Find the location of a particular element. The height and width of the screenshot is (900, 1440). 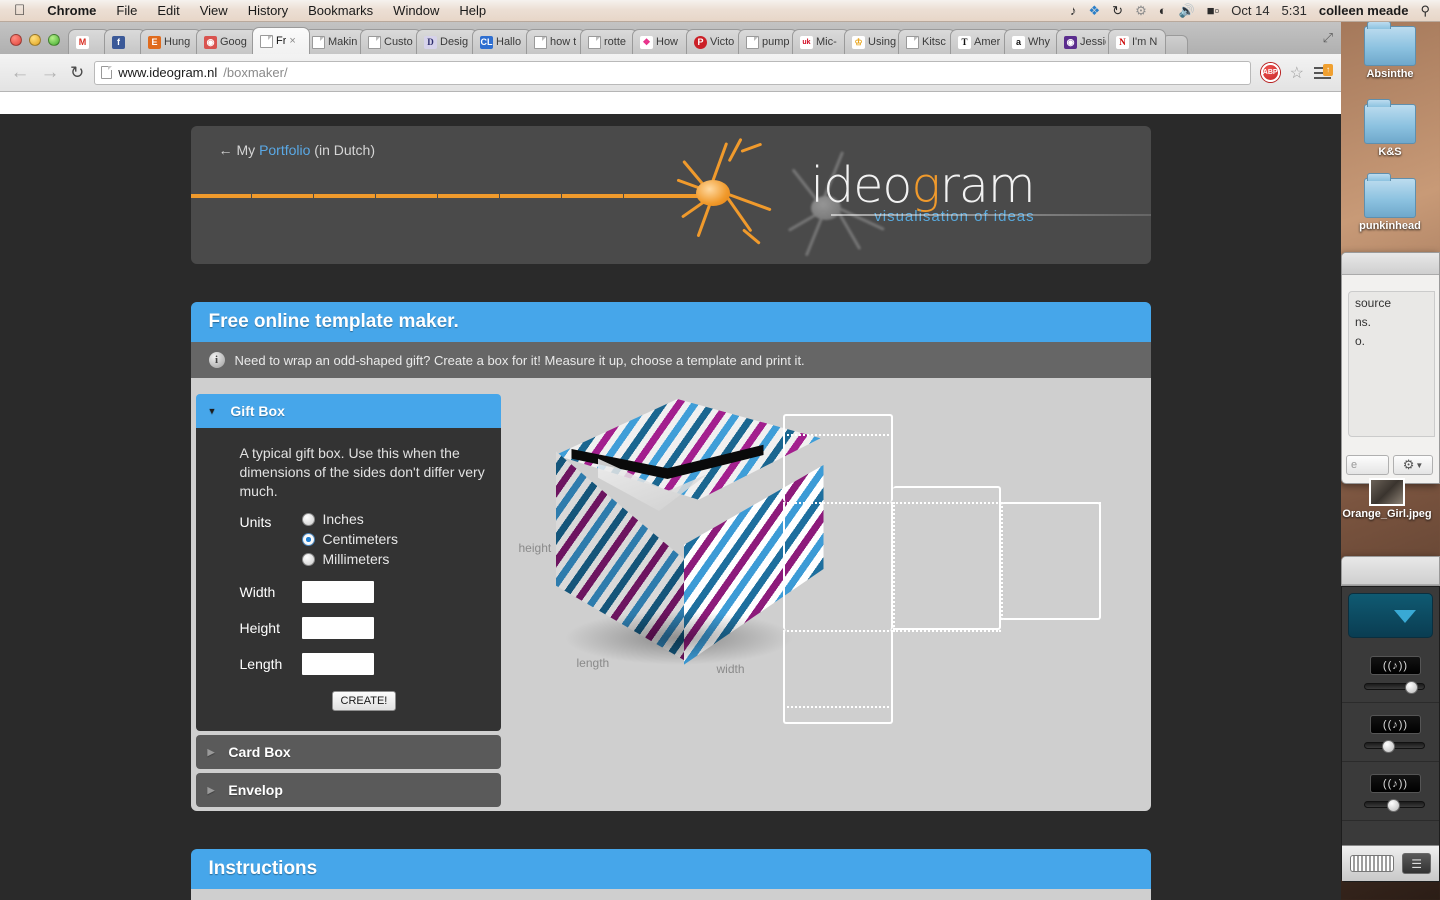

chevron-down-icon is located at coordinates (1405, 616).